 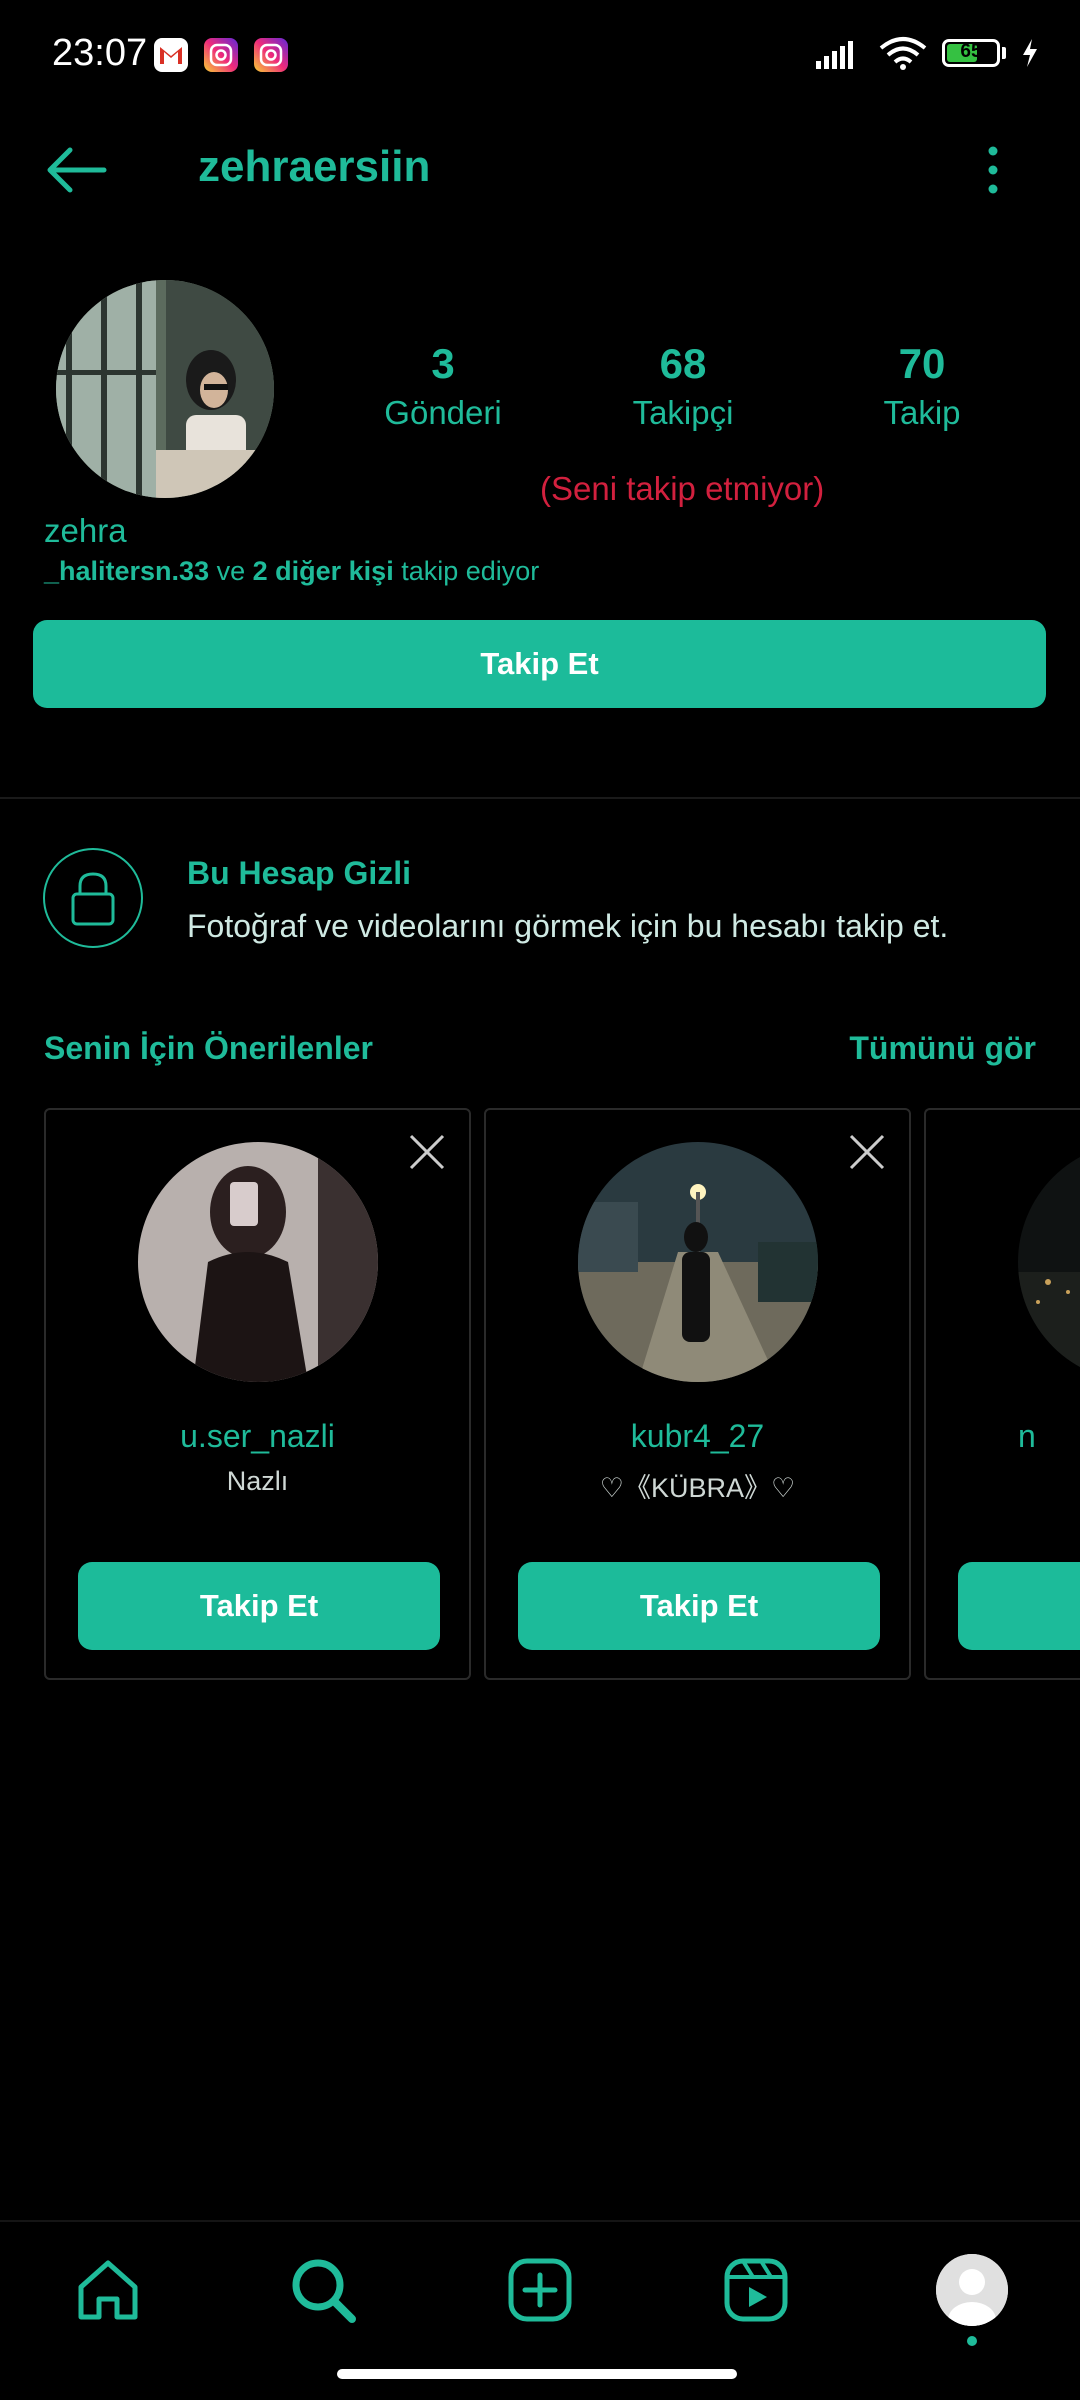 I want to click on add-post-icon, so click(x=540, y=2290).